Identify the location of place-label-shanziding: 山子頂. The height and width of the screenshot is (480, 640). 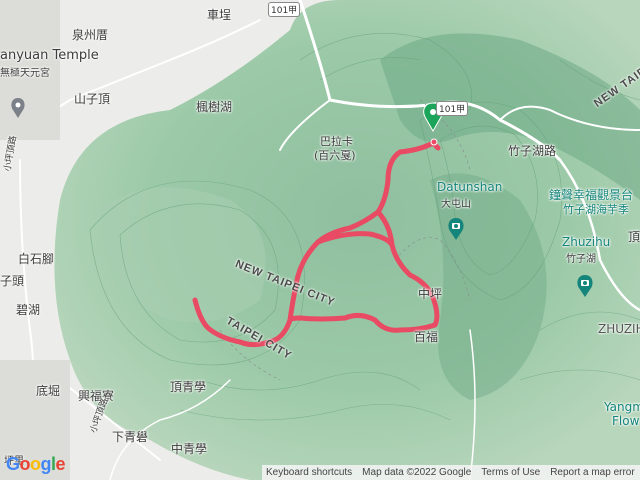
(92, 99).